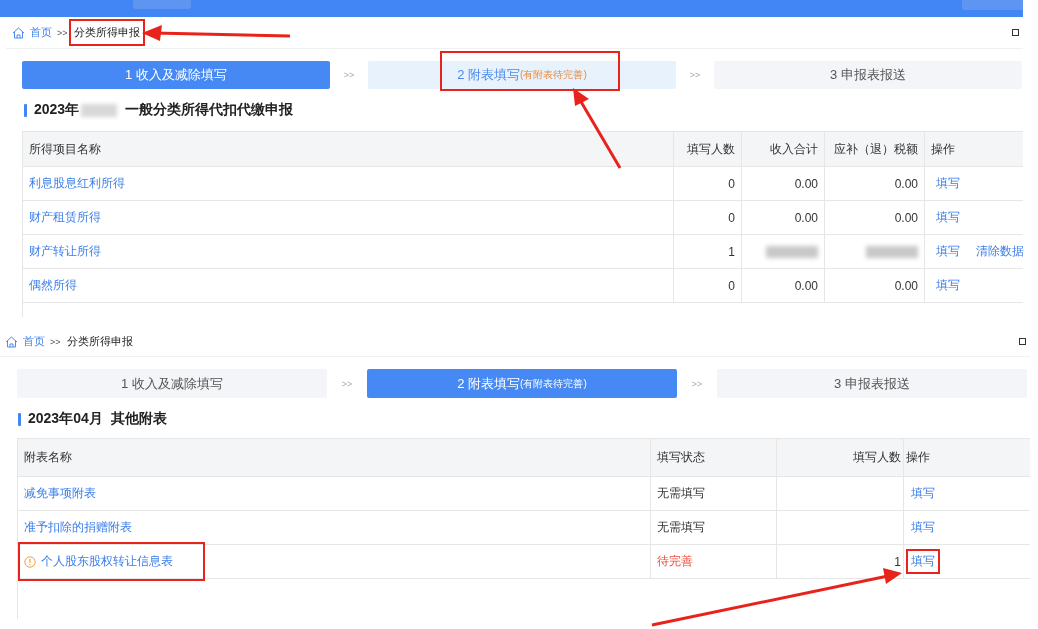  I want to click on section-title: 2023年04月, so click(65, 419).